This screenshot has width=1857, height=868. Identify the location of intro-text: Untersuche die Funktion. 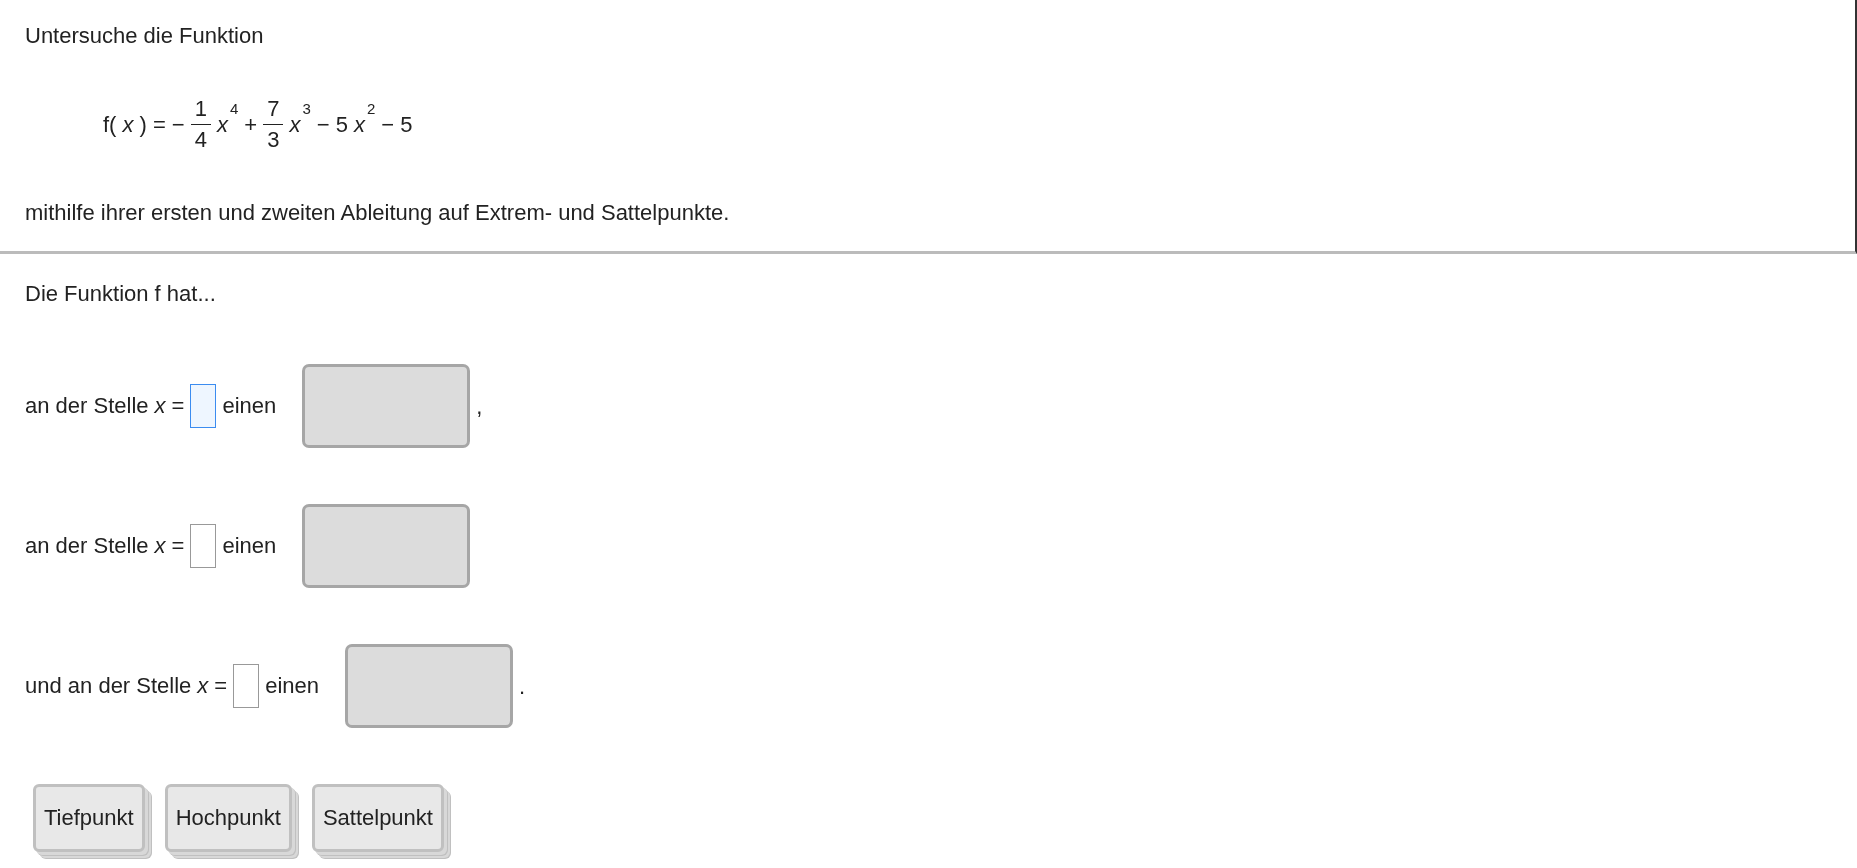
(145, 36).